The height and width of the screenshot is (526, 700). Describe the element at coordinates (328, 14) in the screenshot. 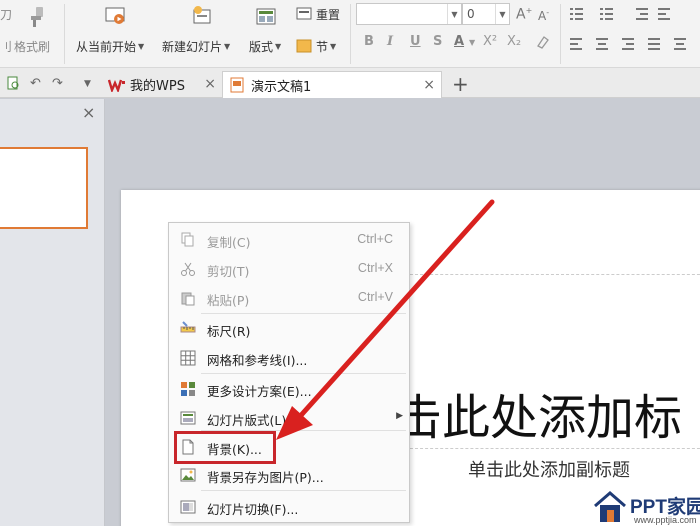

I see `reset-button: 重置` at that location.